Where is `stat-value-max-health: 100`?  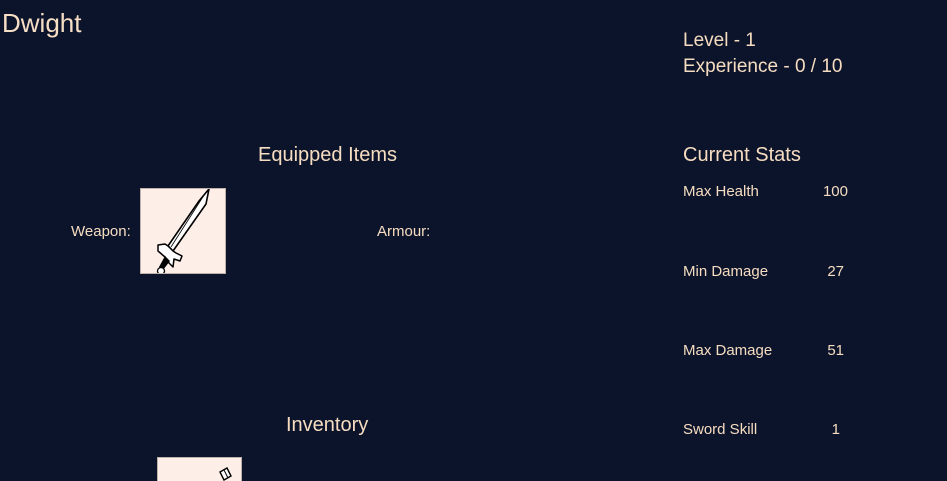
stat-value-max-health: 100 is located at coordinates (835, 191).